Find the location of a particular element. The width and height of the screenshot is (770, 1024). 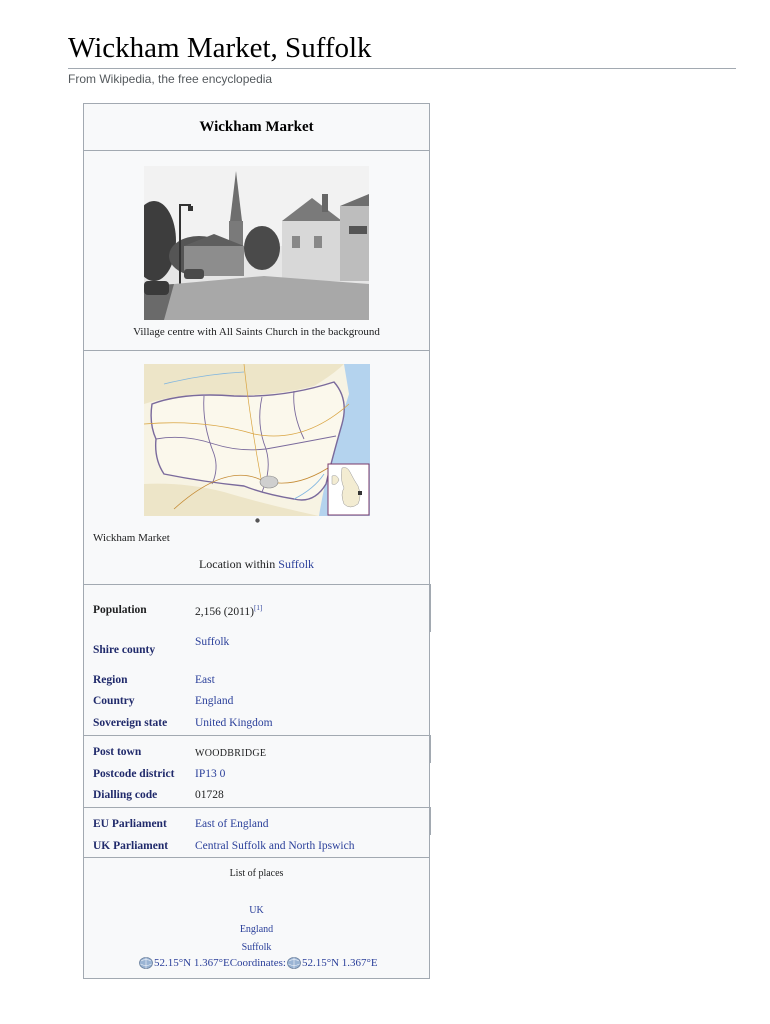

region-label-link: Region is located at coordinates (110, 680).